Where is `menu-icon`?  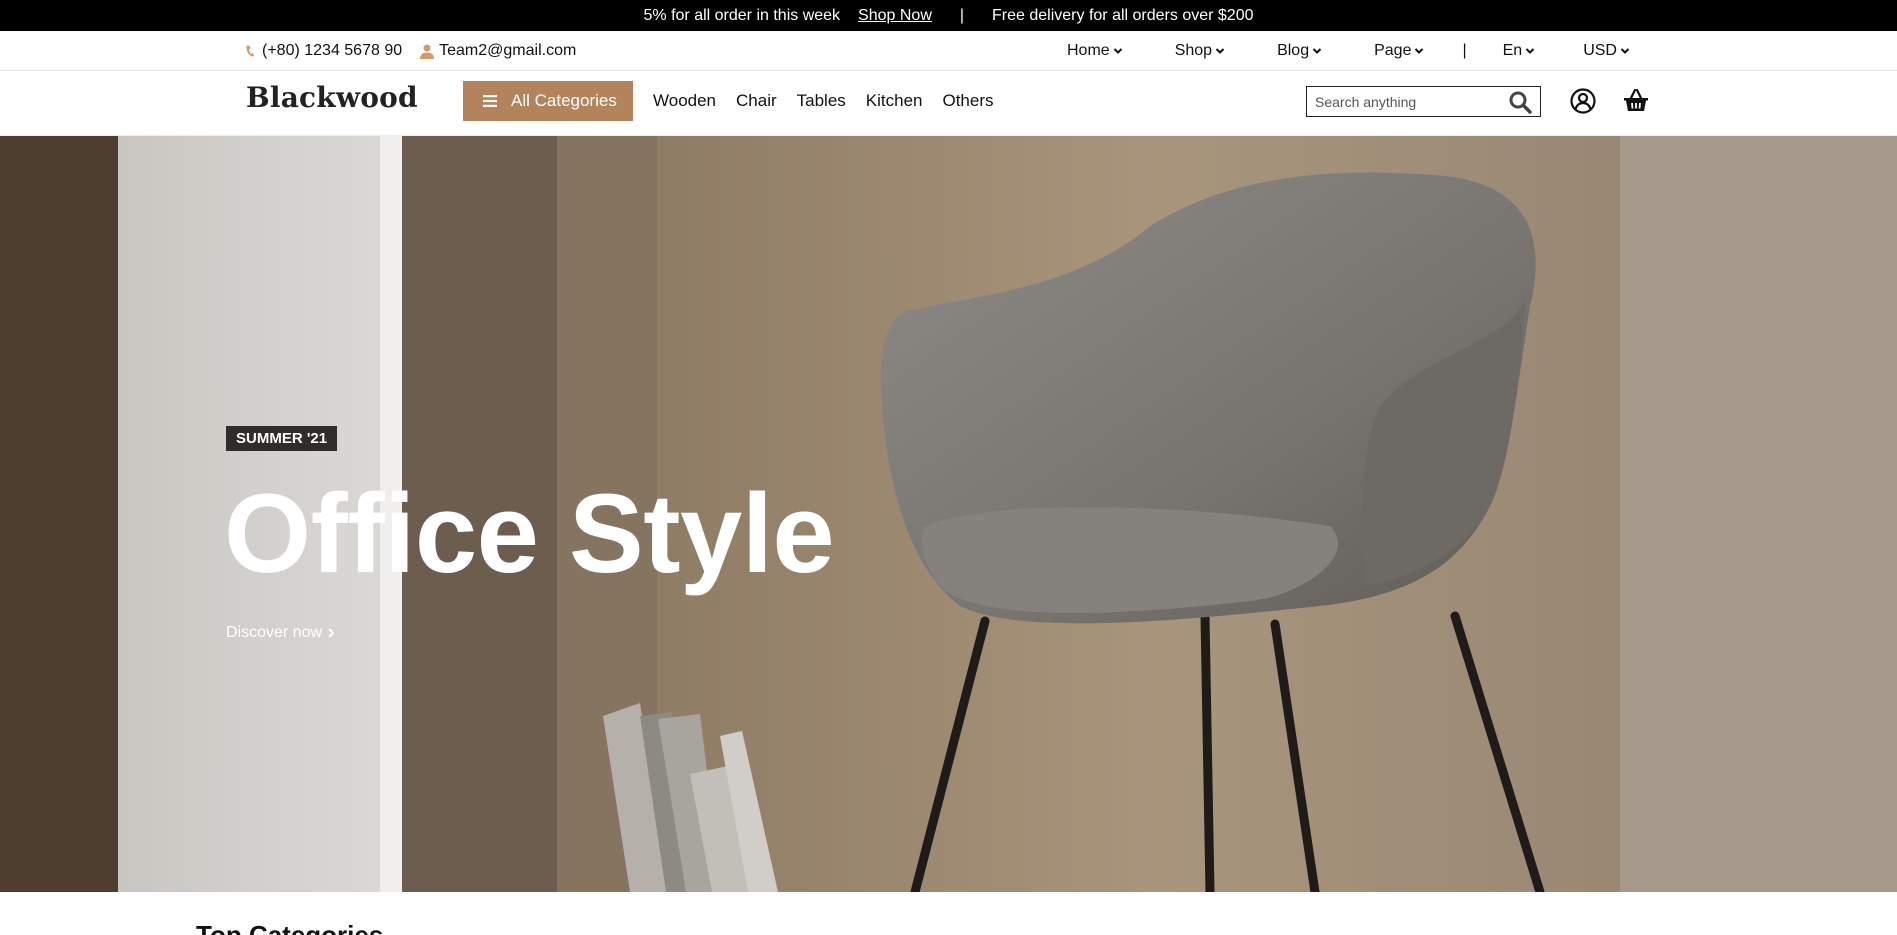 menu-icon is located at coordinates (490, 101).